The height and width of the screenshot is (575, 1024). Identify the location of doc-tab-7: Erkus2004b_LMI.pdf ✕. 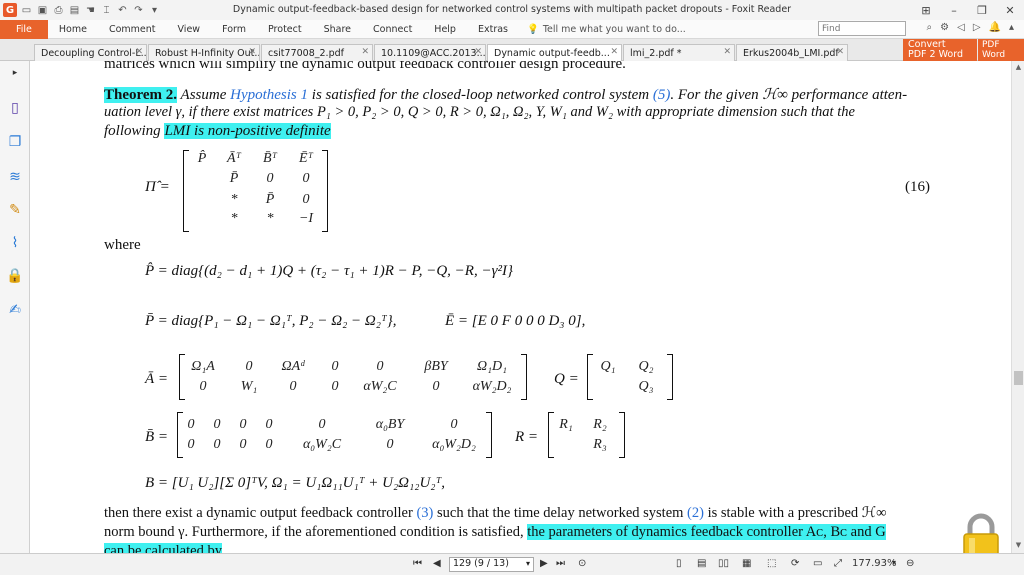
(792, 52).